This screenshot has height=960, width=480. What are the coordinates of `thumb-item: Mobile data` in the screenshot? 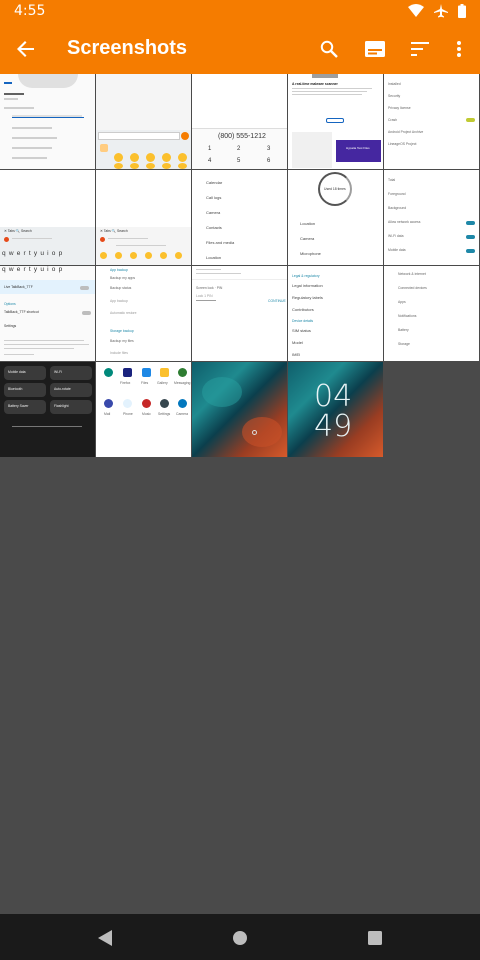 It's located at (397, 250).